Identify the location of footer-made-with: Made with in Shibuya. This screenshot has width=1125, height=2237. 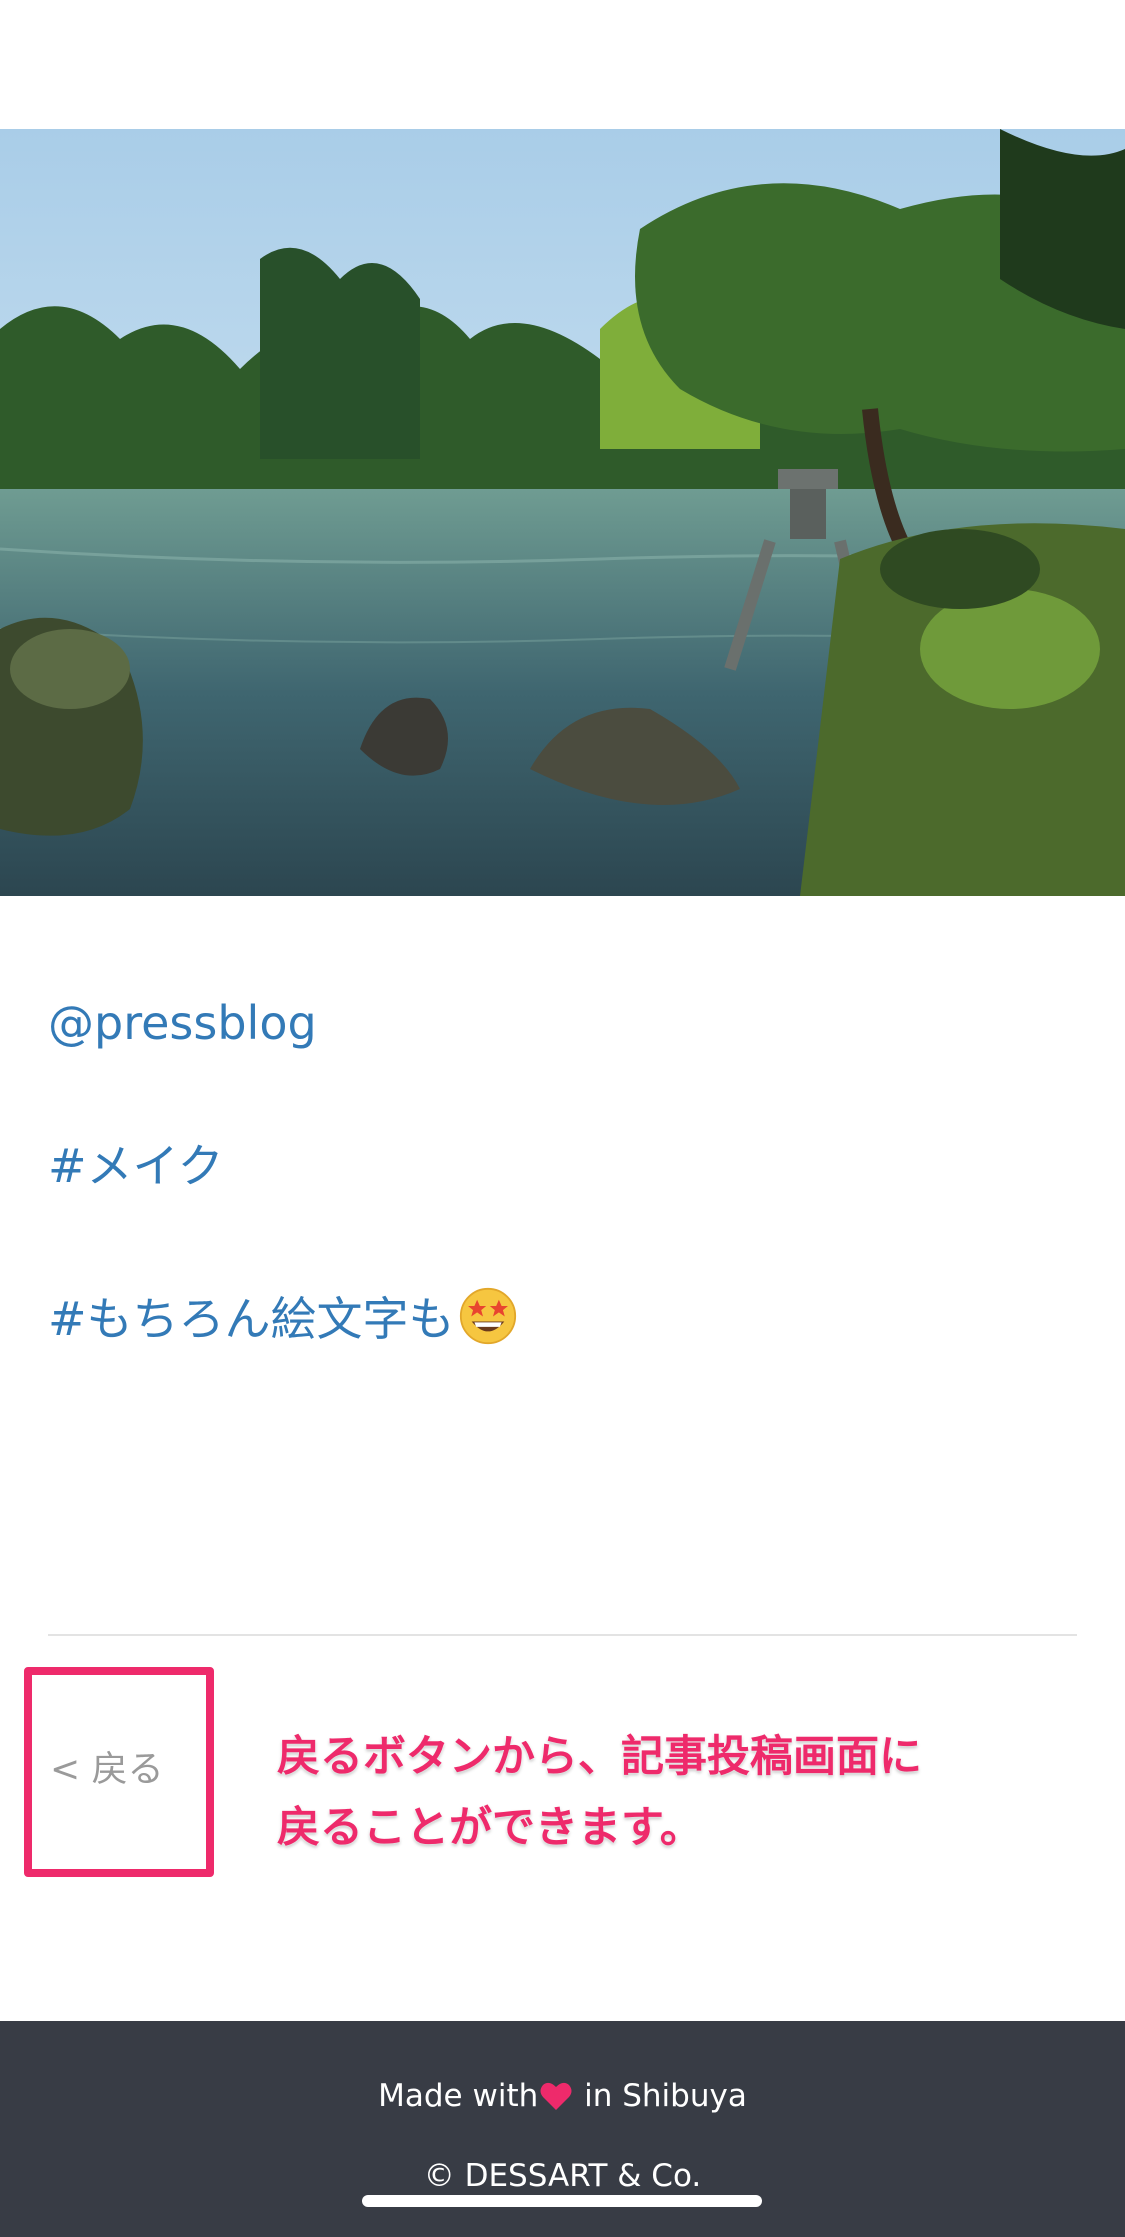
(562, 2096).